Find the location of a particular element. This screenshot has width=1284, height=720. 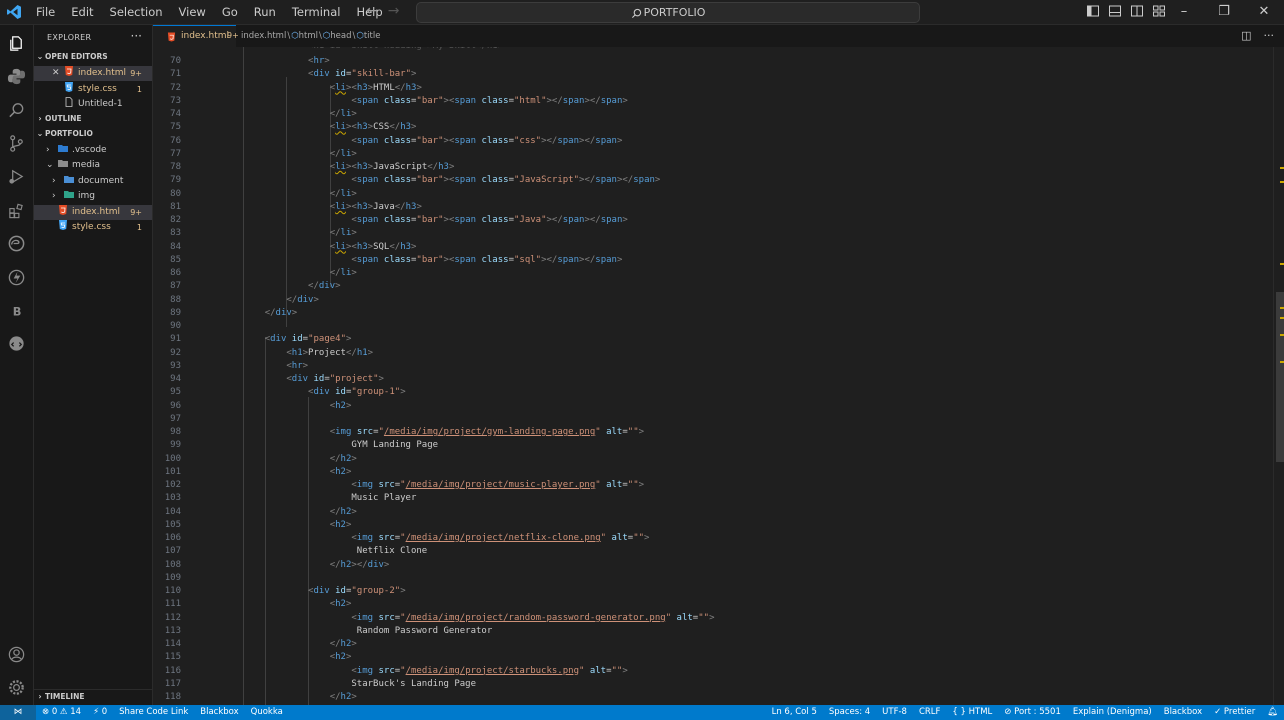

tree-item-img: › img is located at coordinates (93, 196).